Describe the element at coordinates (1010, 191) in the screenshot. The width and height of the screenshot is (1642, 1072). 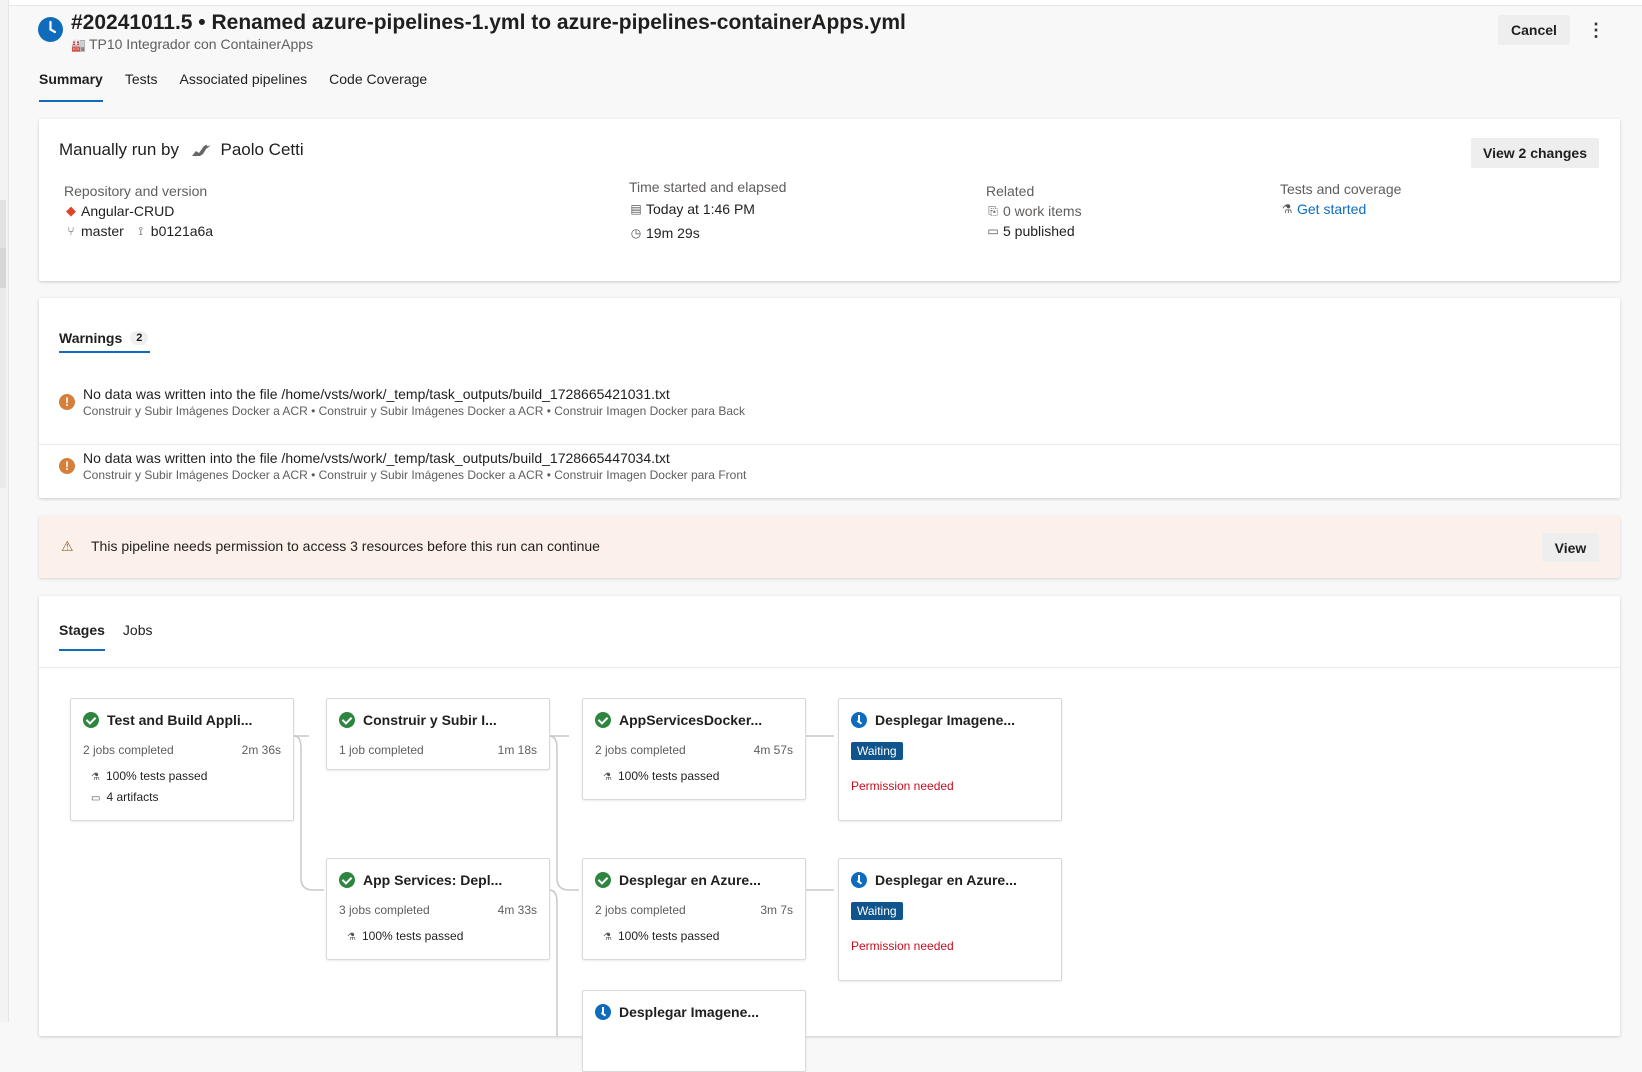
I see `related-label: Related` at that location.